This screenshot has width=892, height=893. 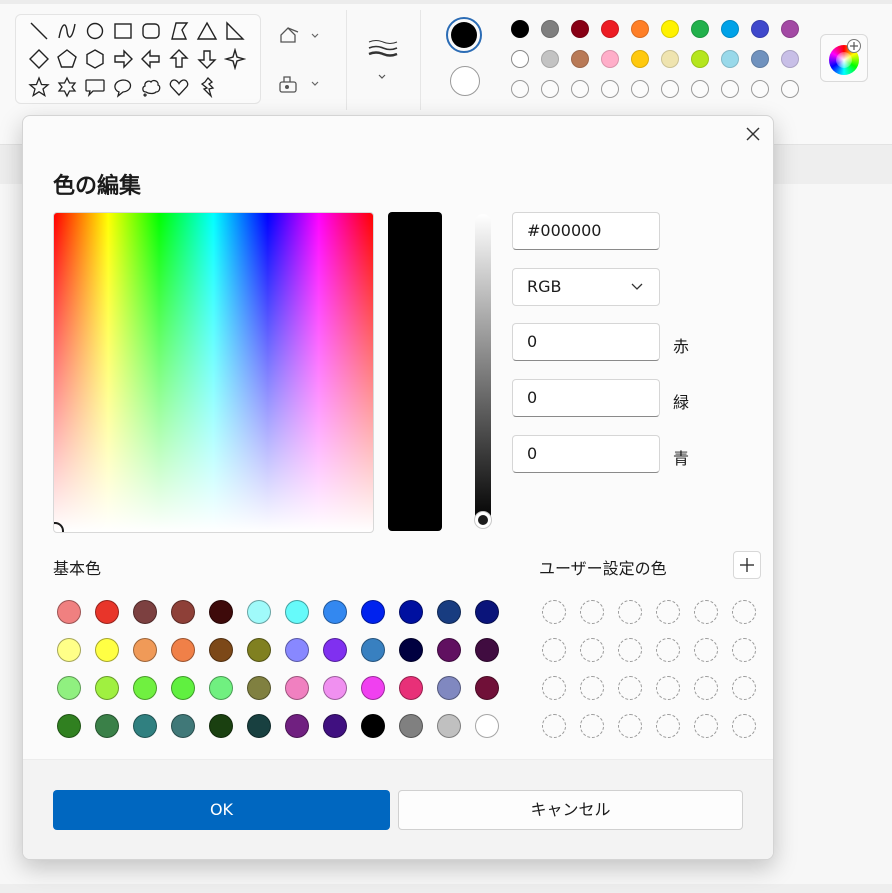 I want to click on secondary-color-selector, so click(x=465, y=81).